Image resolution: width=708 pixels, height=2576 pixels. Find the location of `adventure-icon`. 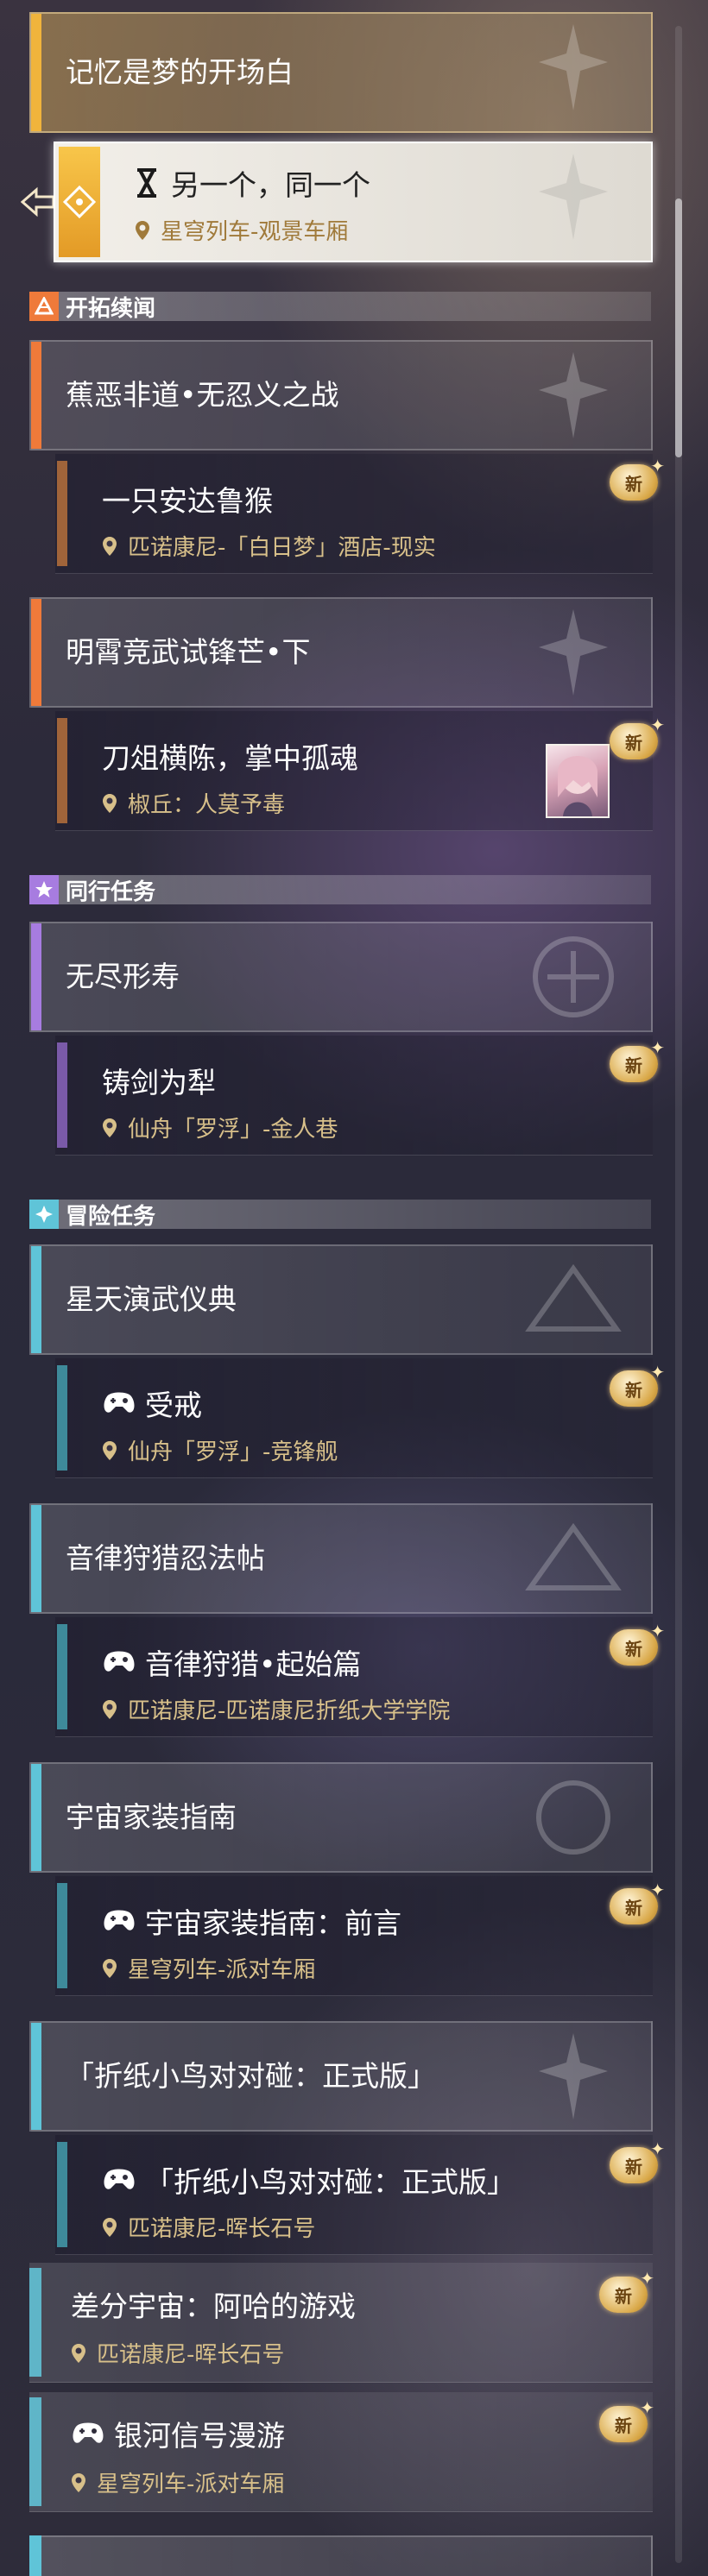

adventure-icon is located at coordinates (44, 1214).